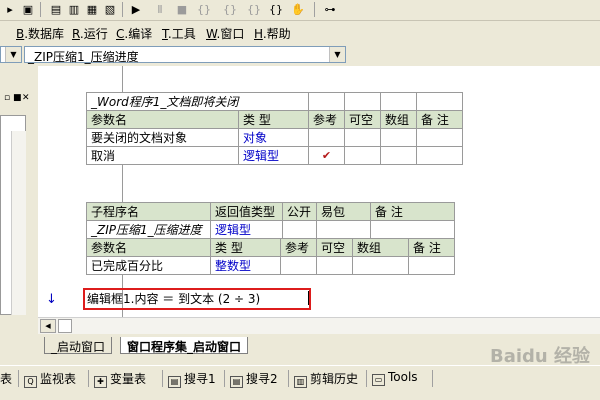 The height and width of the screenshot is (400, 600). I want to click on tab-startup-window: _启动窗口, so click(78, 345).